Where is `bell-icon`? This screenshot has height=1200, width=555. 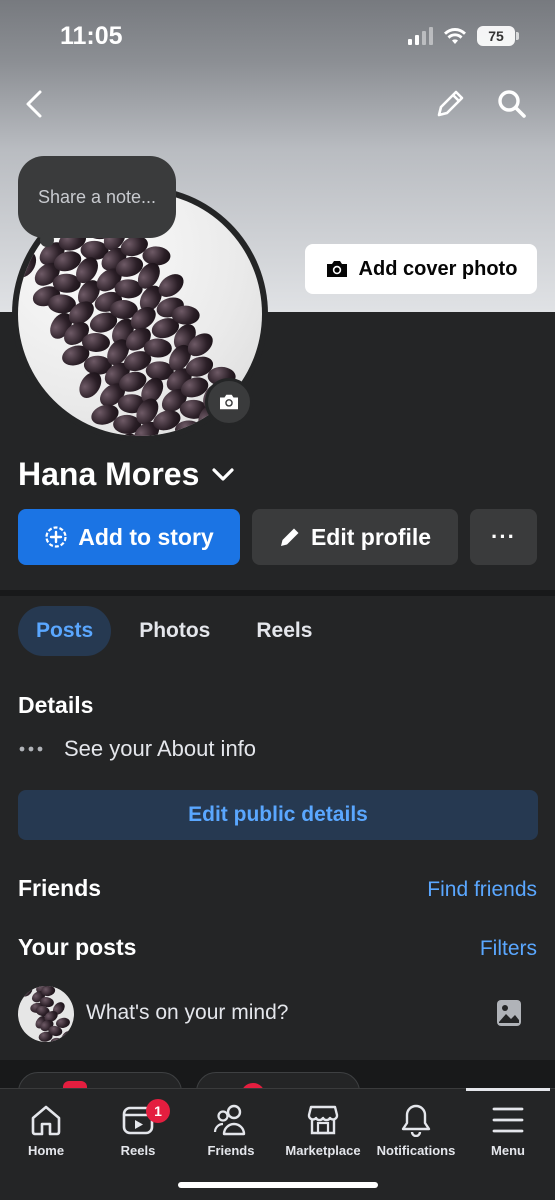
bell-icon is located at coordinates (416, 1120).